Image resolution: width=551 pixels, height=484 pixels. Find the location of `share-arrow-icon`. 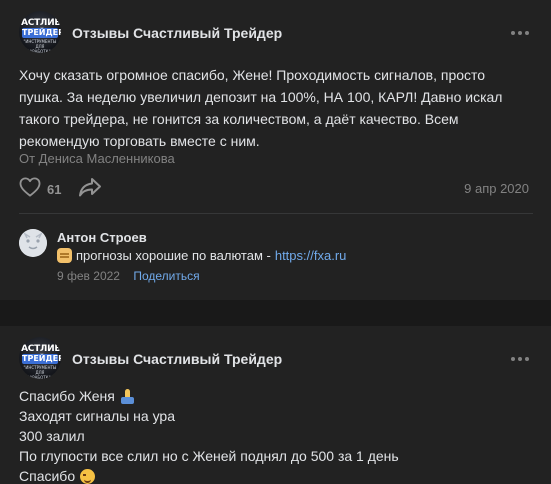

share-arrow-icon is located at coordinates (90, 189).